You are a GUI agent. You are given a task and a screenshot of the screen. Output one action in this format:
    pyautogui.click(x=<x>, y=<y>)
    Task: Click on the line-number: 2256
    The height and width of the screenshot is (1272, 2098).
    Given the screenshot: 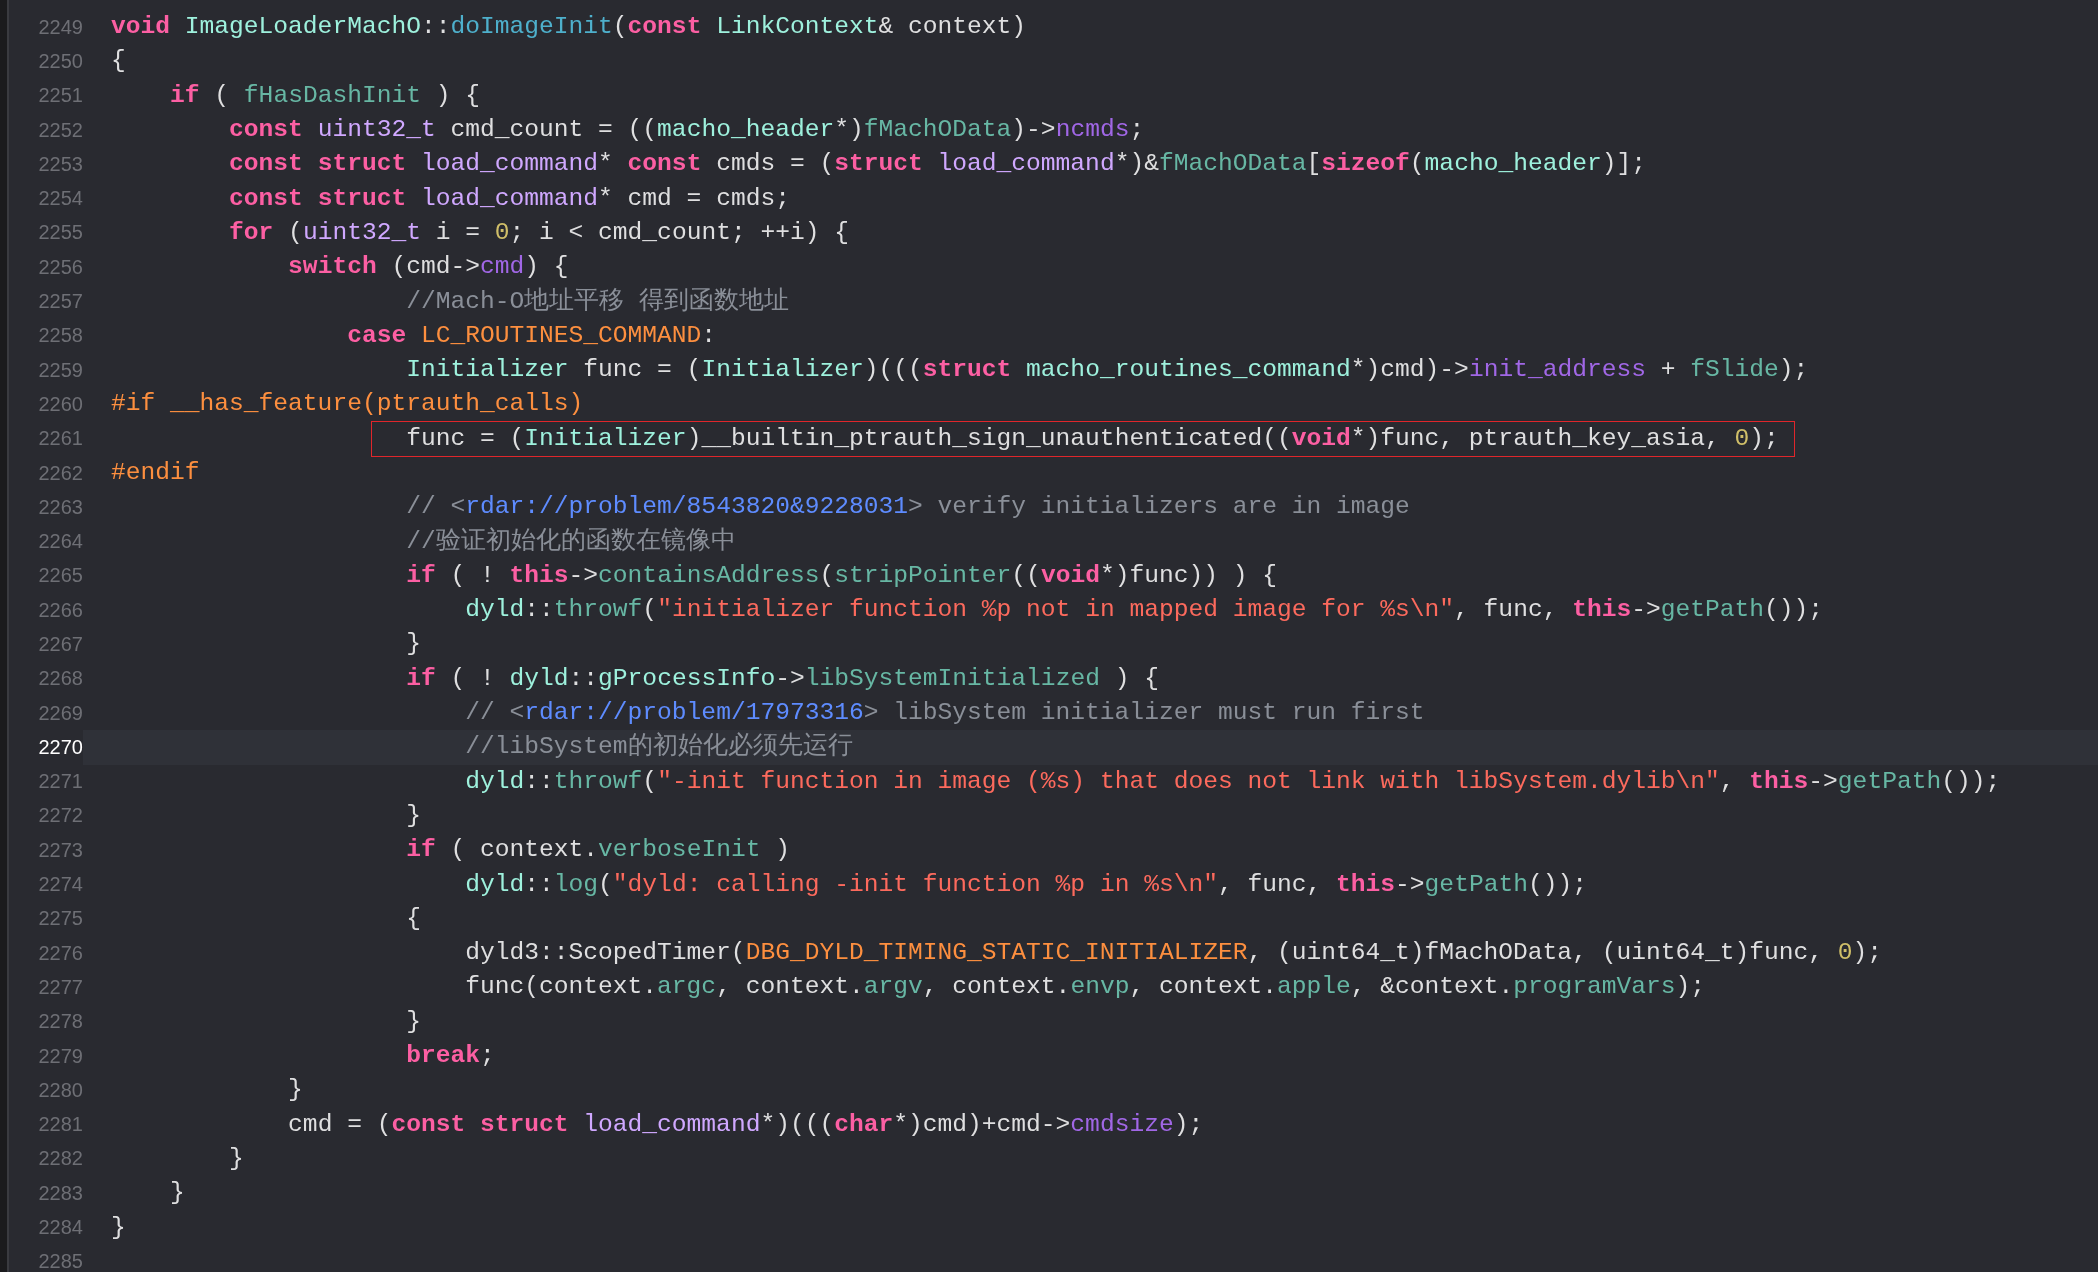 What is the action you would take?
    pyautogui.click(x=60, y=267)
    